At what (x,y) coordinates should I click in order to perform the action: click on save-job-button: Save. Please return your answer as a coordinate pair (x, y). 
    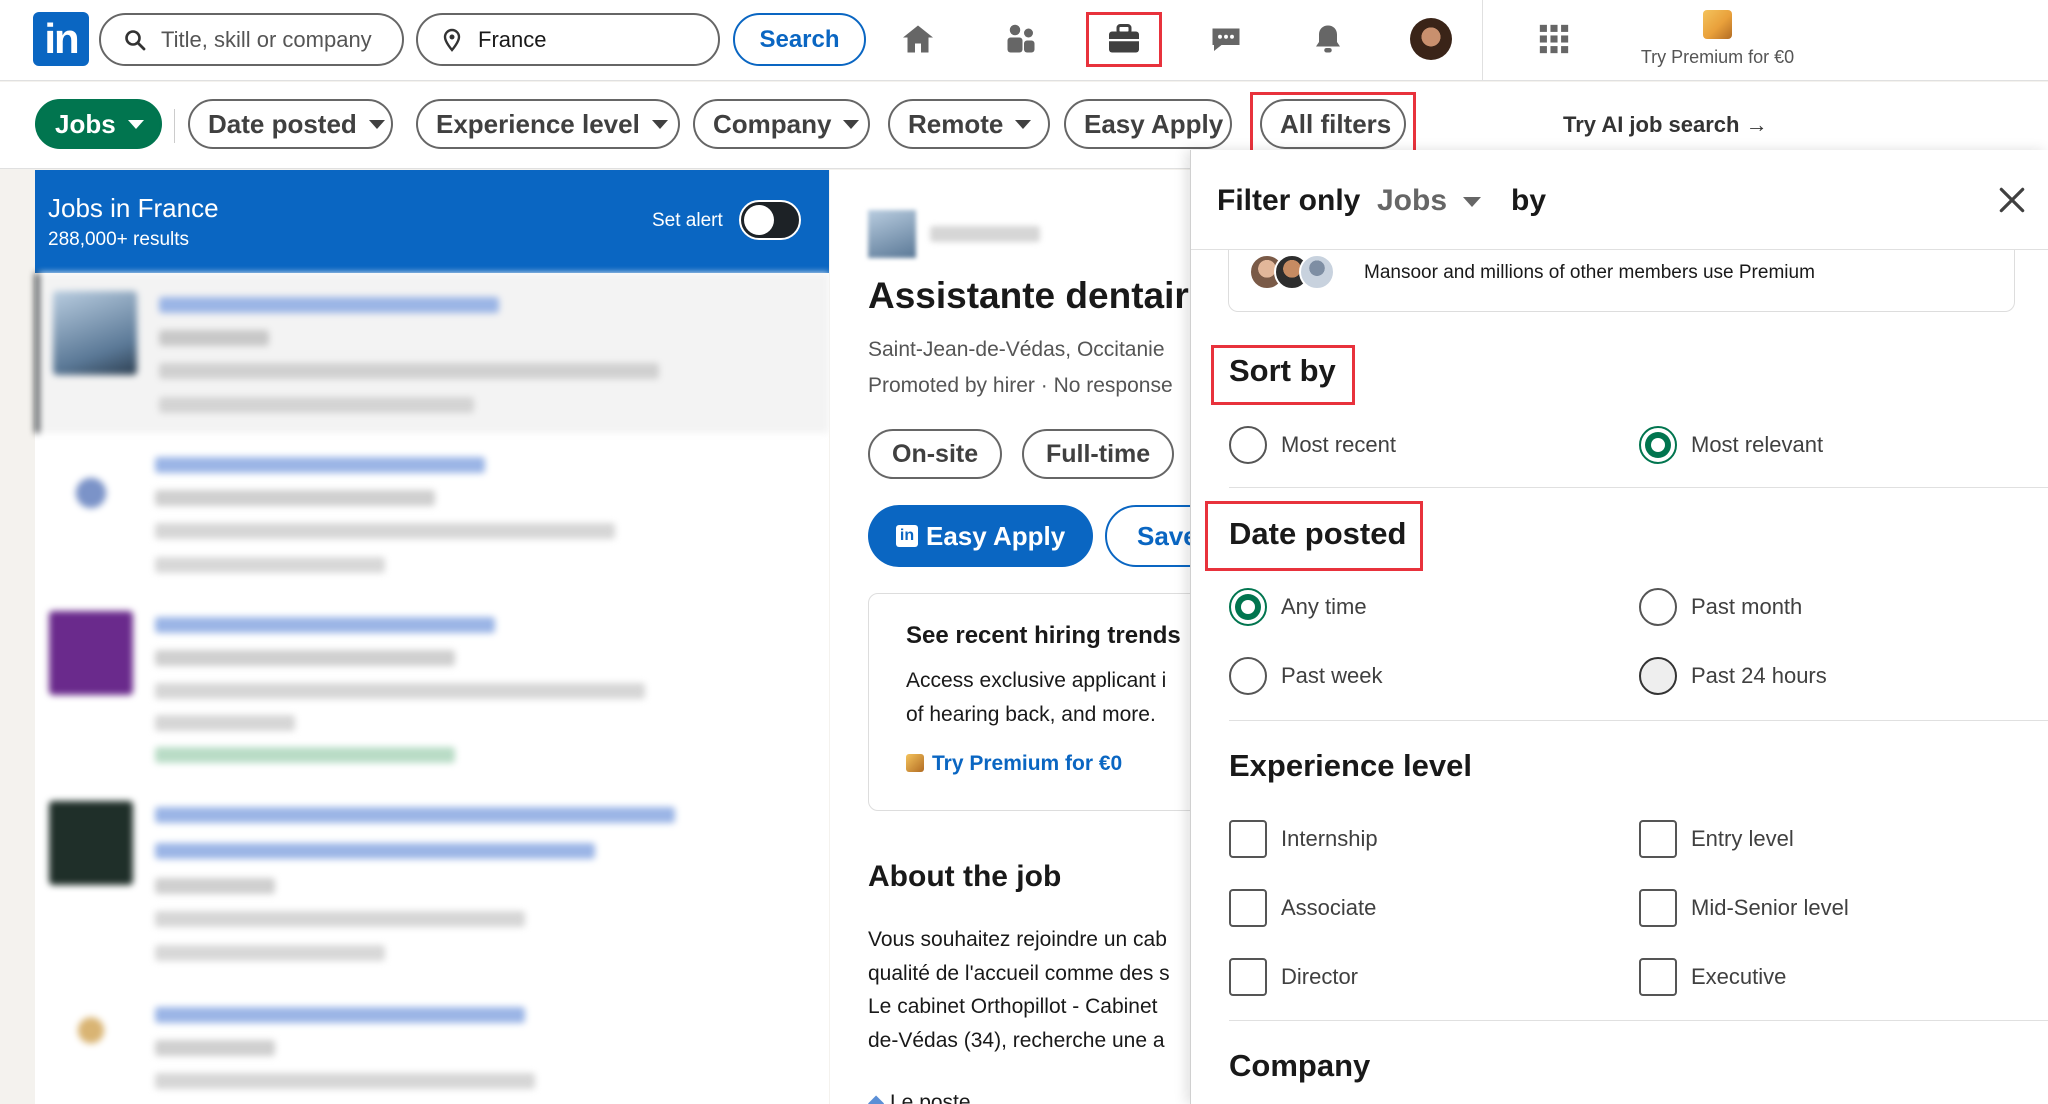
    Looking at the image, I should click on (1147, 536).